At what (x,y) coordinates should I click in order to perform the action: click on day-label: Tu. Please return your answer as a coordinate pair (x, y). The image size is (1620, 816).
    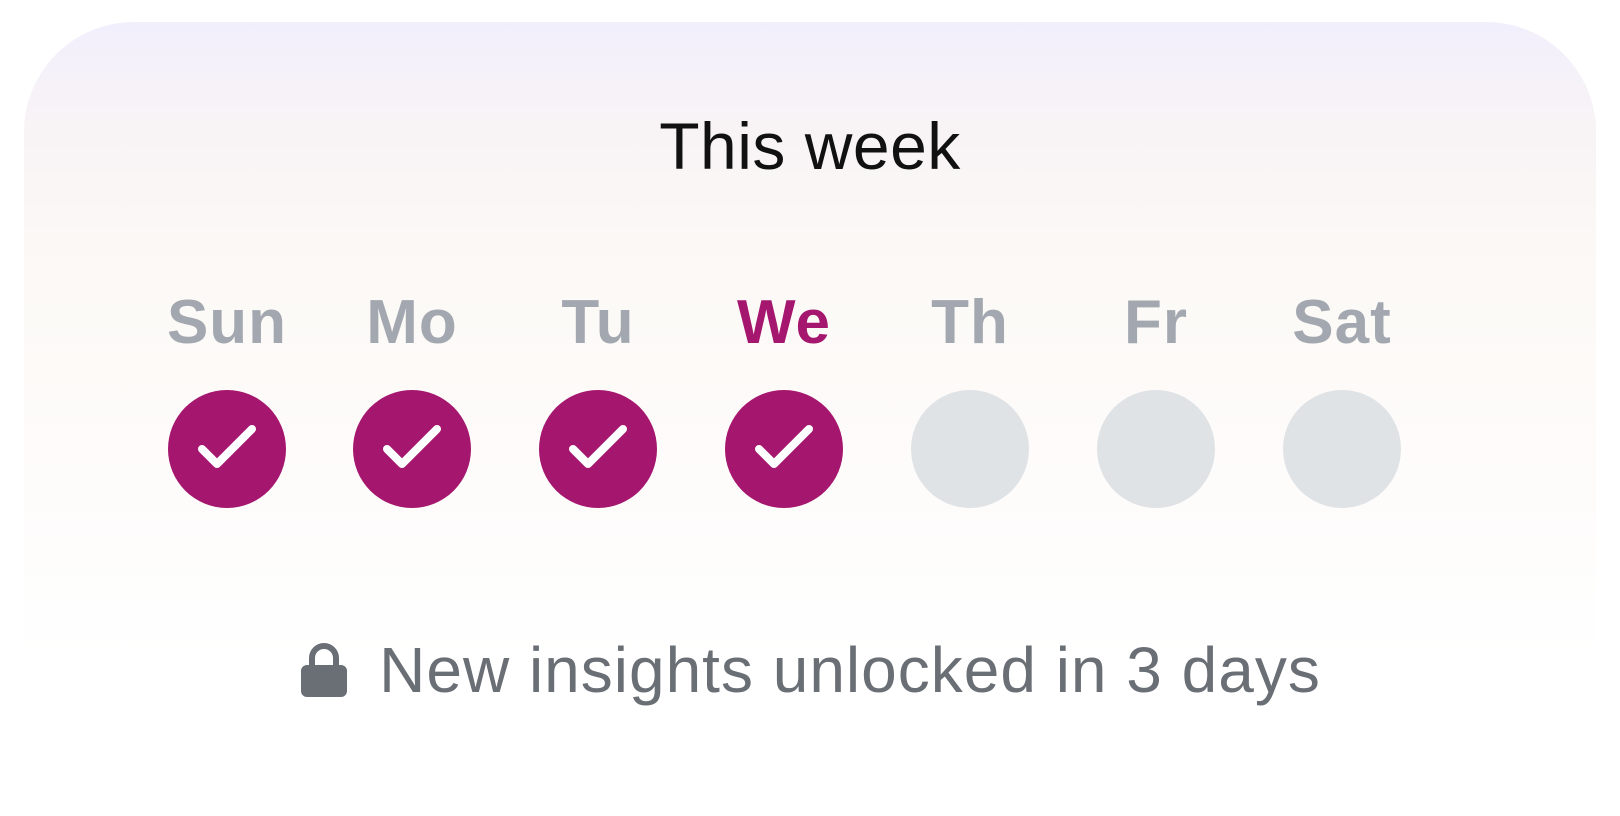
    Looking at the image, I should click on (598, 322).